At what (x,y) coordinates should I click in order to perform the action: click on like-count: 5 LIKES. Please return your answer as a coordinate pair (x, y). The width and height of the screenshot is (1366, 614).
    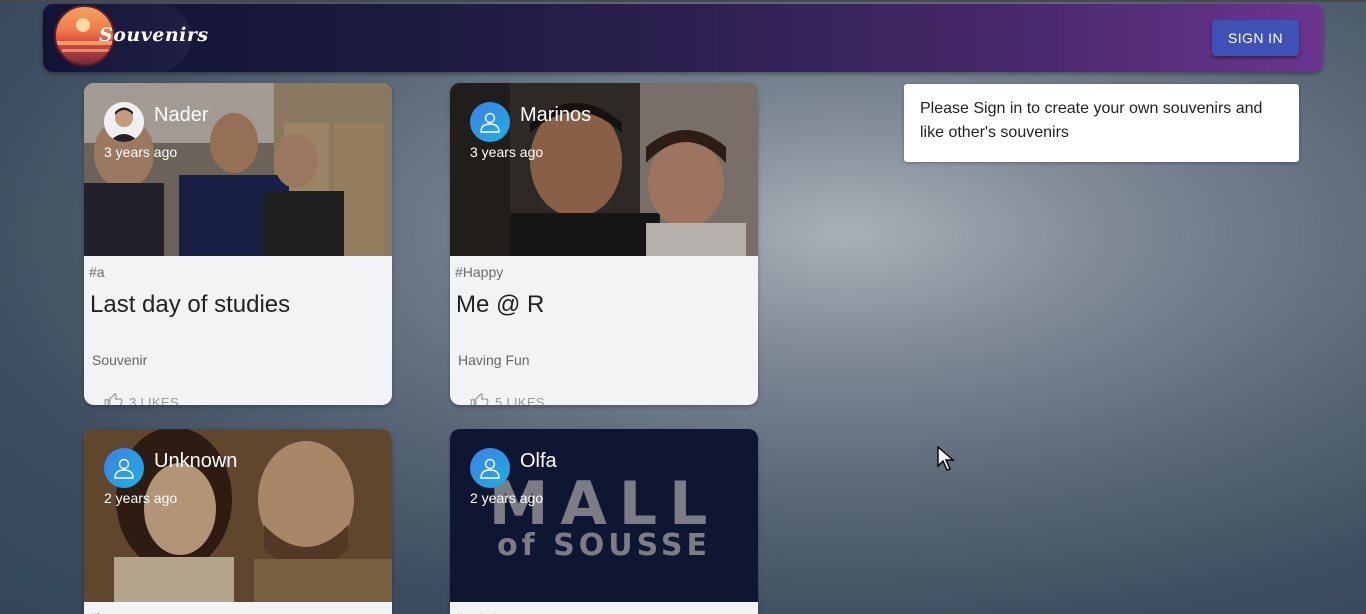
    Looking at the image, I should click on (520, 400).